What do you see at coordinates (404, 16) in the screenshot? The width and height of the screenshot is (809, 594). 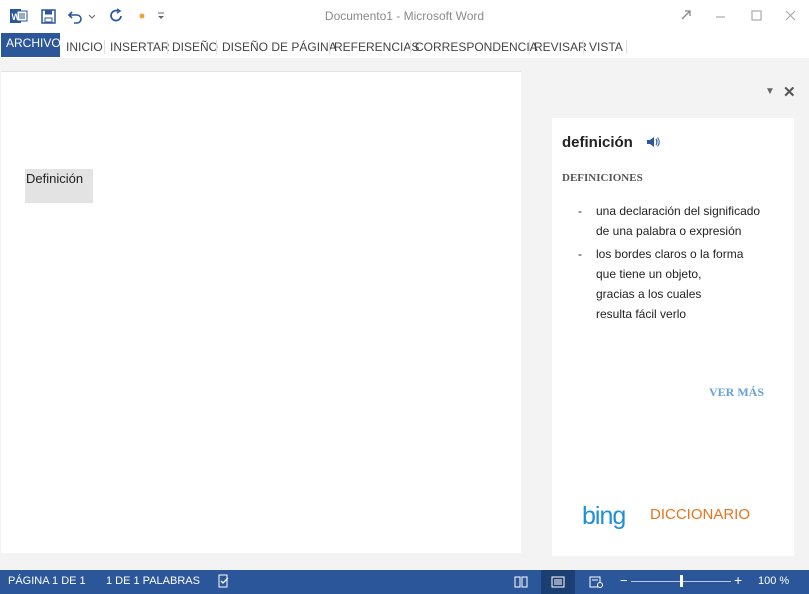 I see `title-bar: W Documento1 - Microsoft Word` at bounding box center [404, 16].